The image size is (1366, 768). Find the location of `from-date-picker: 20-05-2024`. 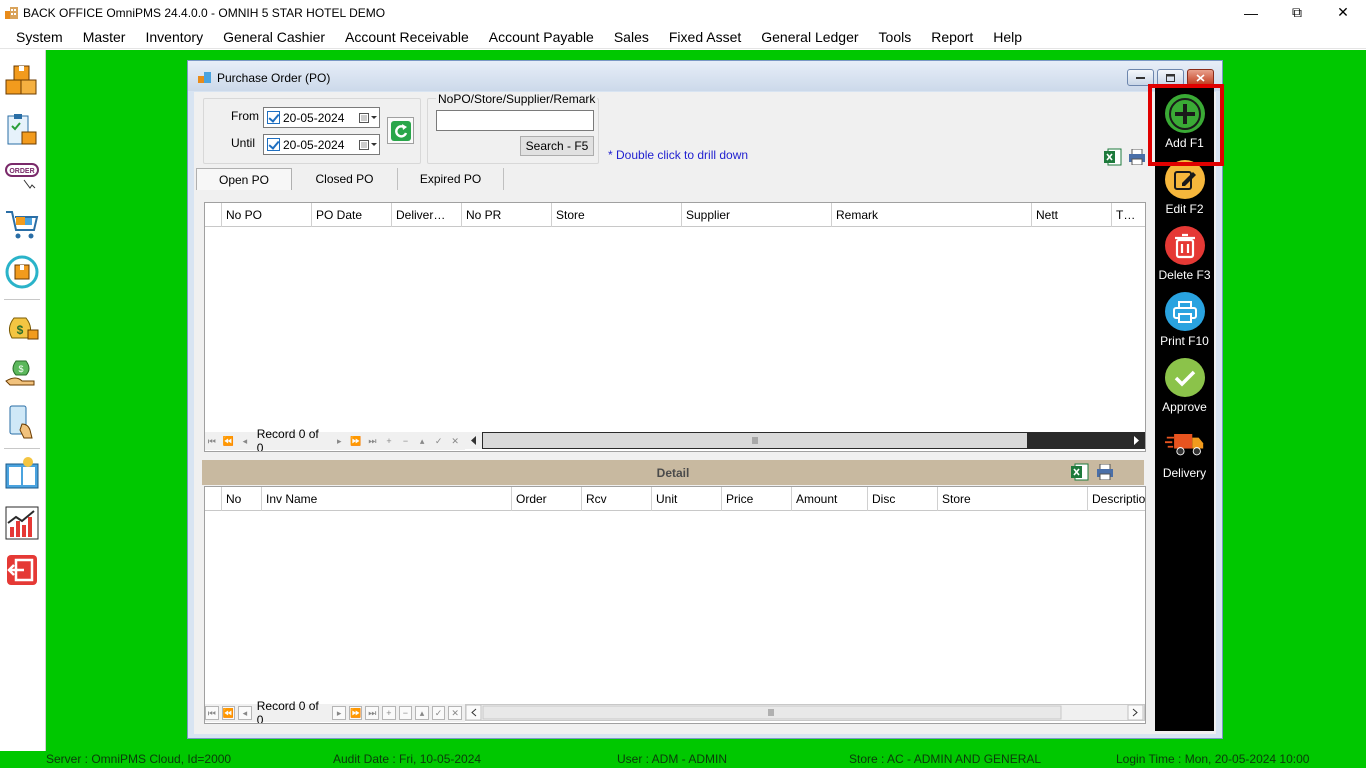

from-date-picker: 20-05-2024 is located at coordinates (321, 117).